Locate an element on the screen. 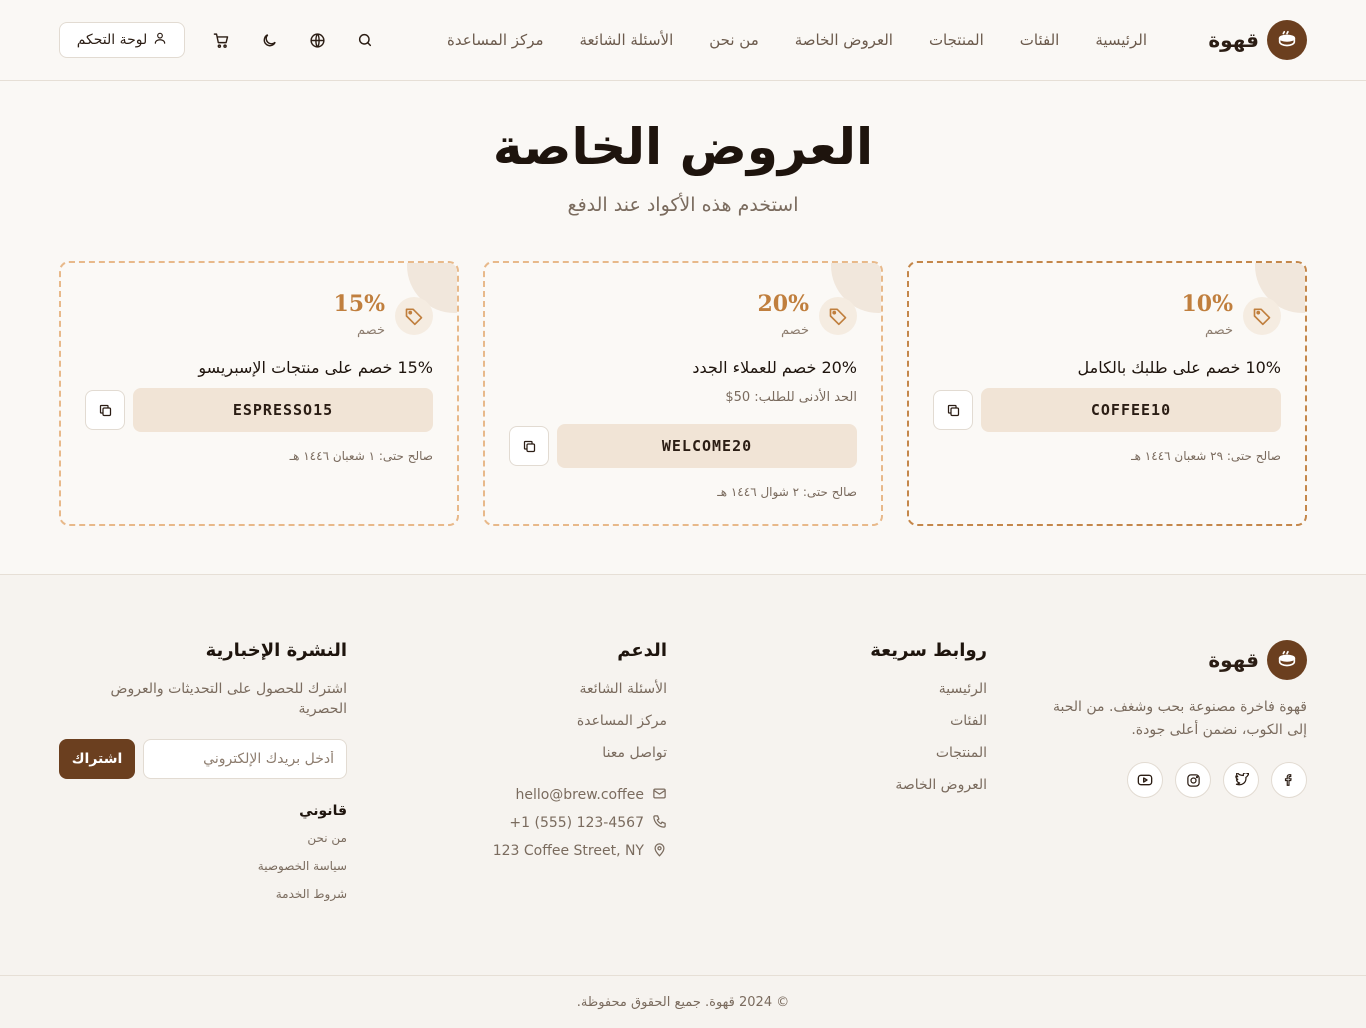 This screenshot has height=1028, width=1366. quick-links-title: روابط سريعة is located at coordinates (928, 650).